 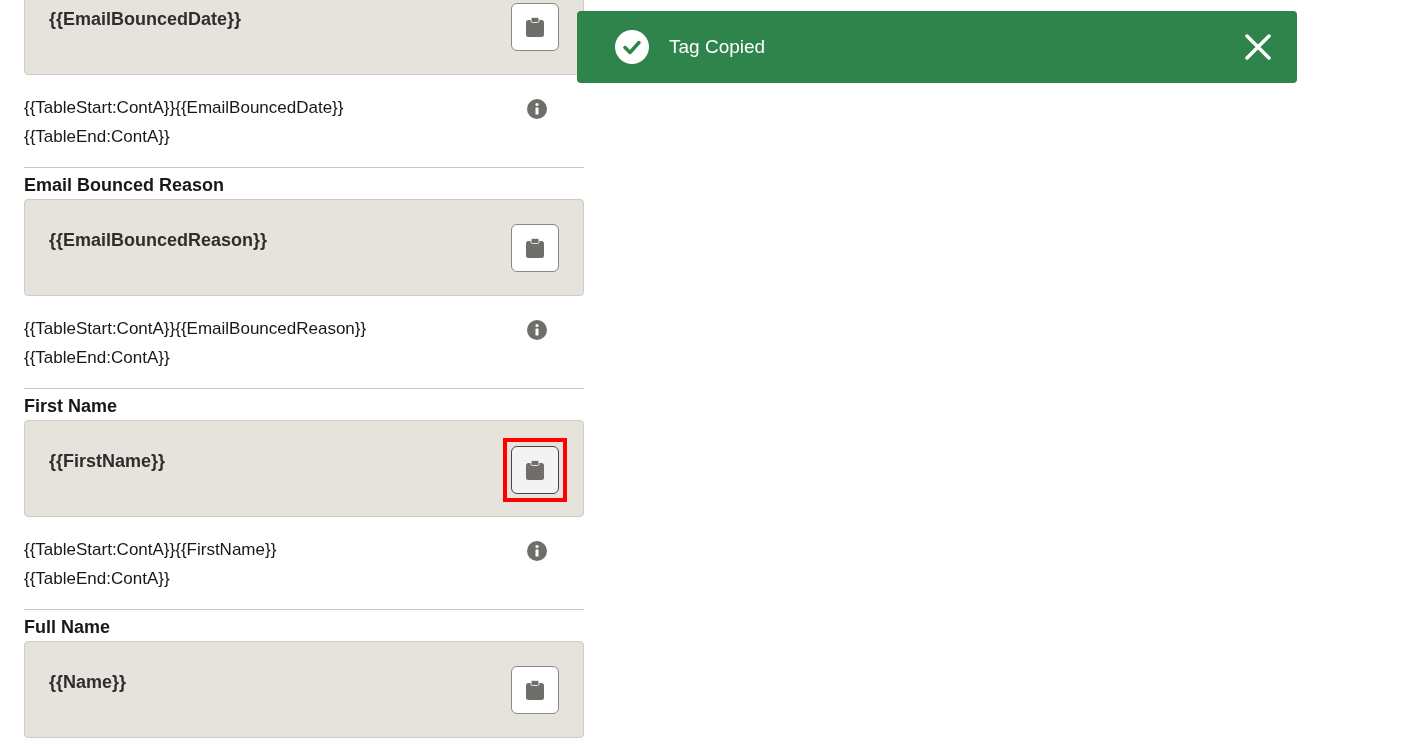 I want to click on close-icon, so click(x=1258, y=47).